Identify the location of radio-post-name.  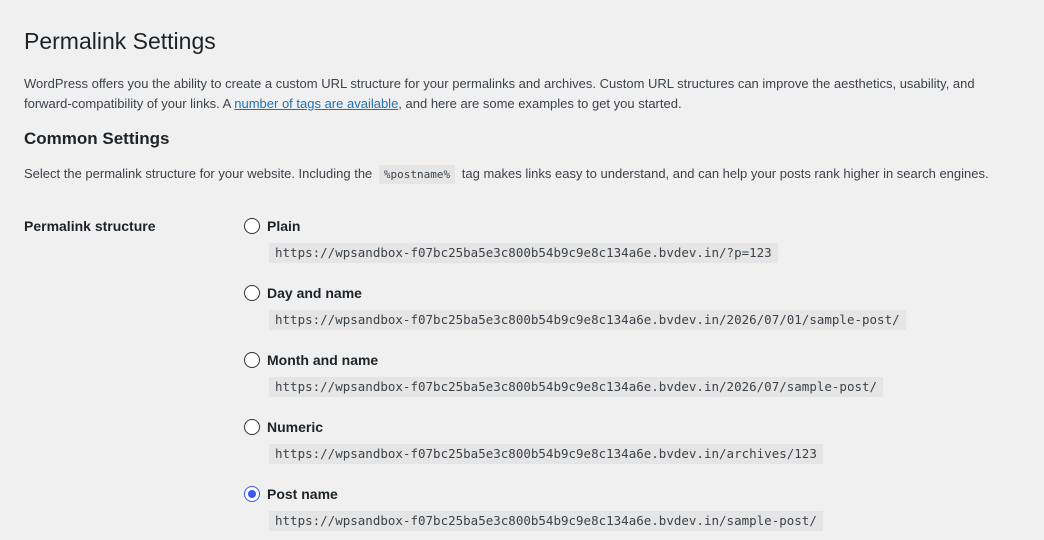
(252, 494).